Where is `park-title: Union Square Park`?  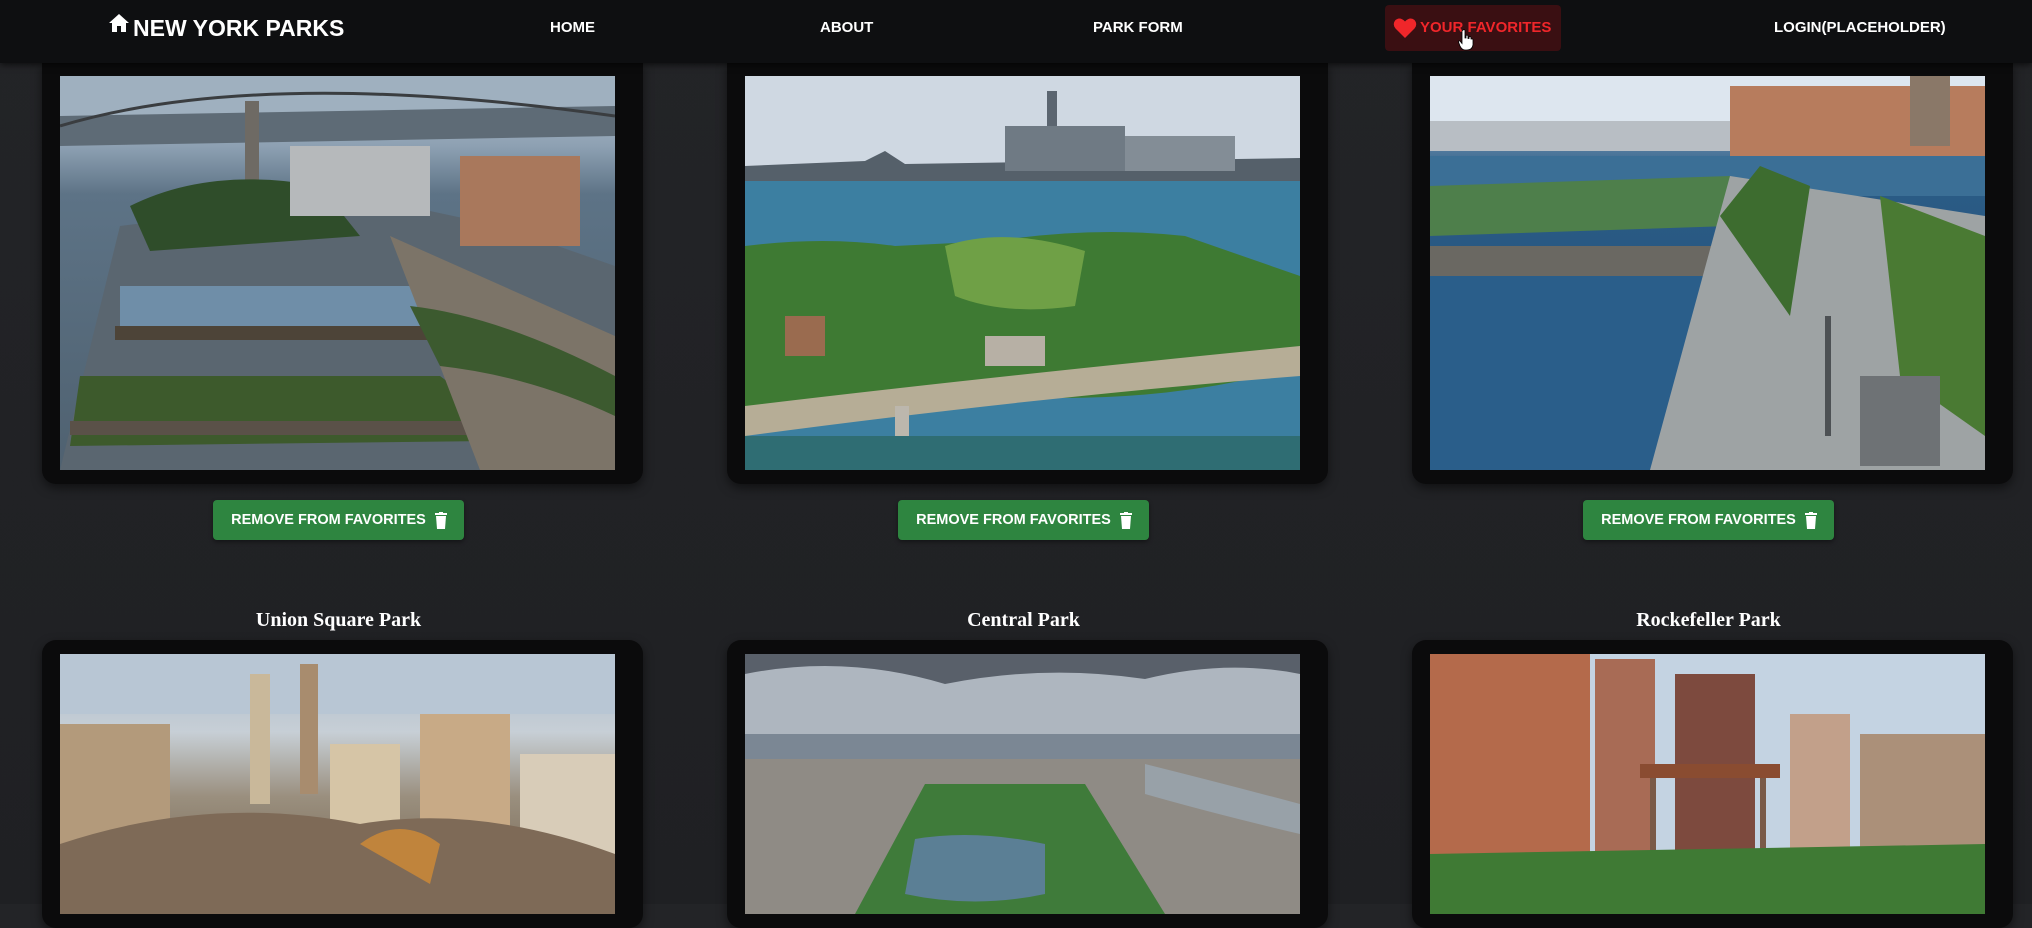 park-title: Union Square Park is located at coordinates (338, 620).